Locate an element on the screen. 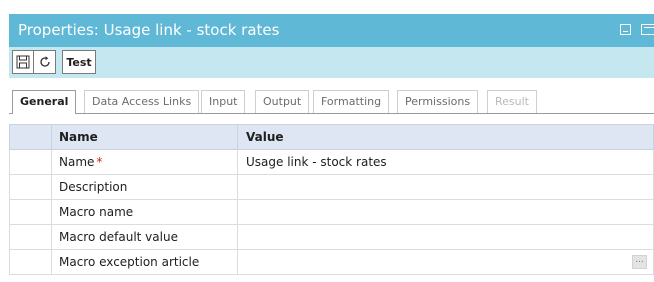  property-name: Name is located at coordinates (77, 162).